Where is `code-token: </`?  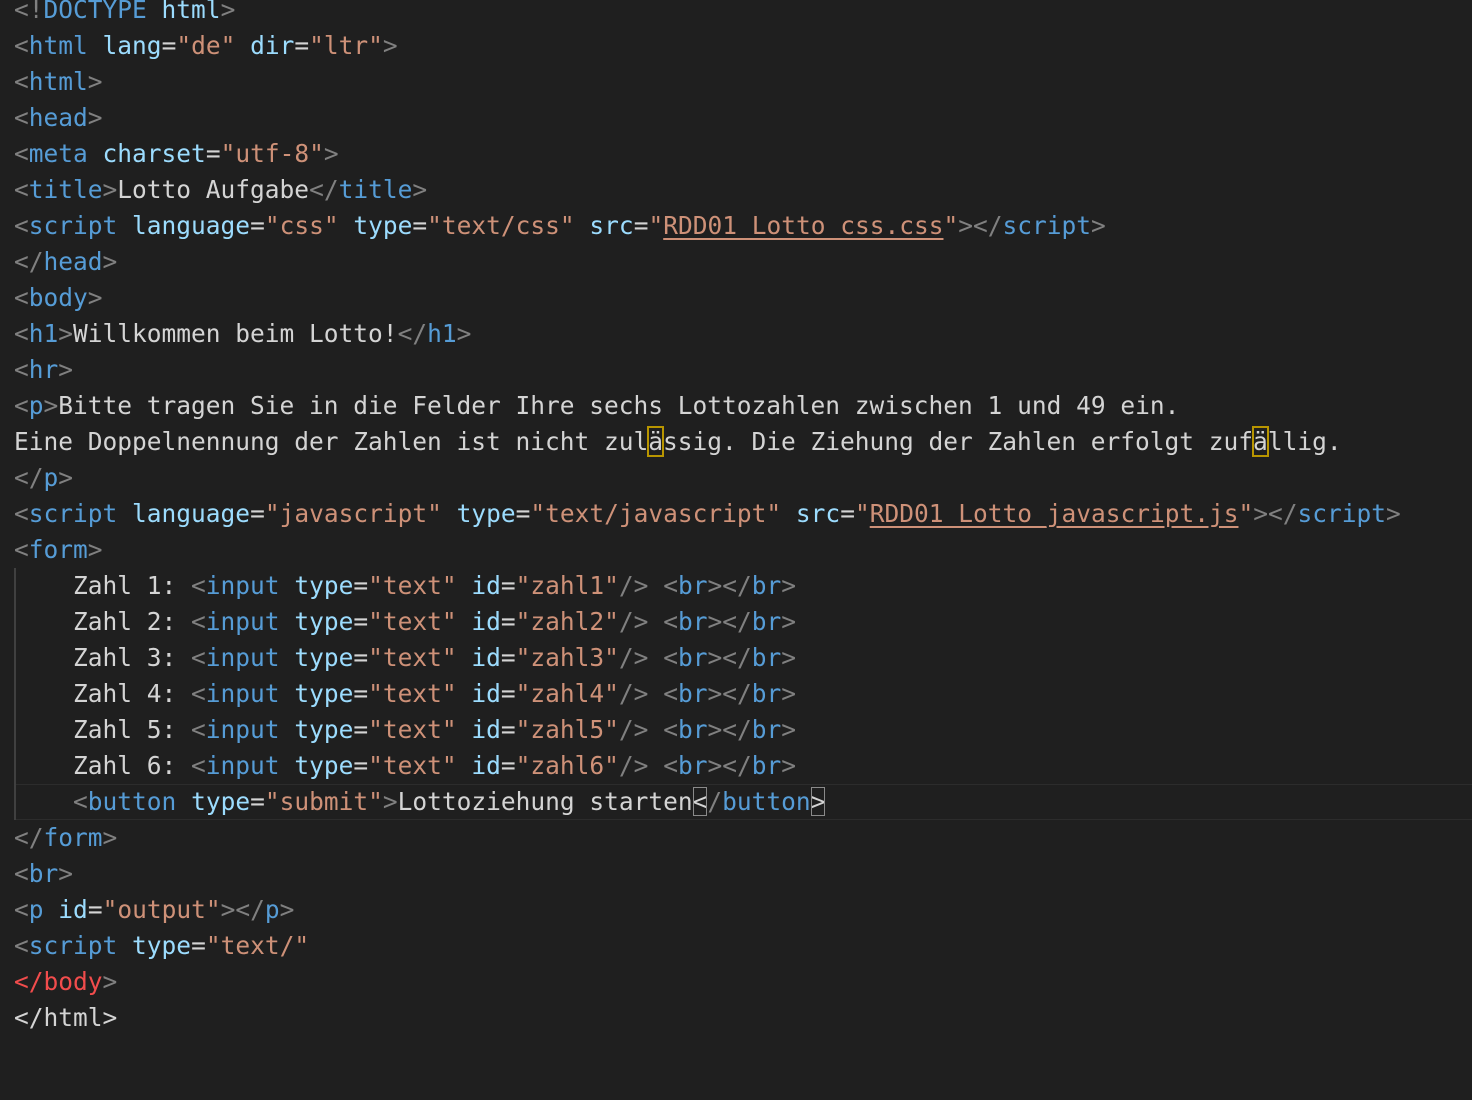
code-token: </ is located at coordinates (29, 837).